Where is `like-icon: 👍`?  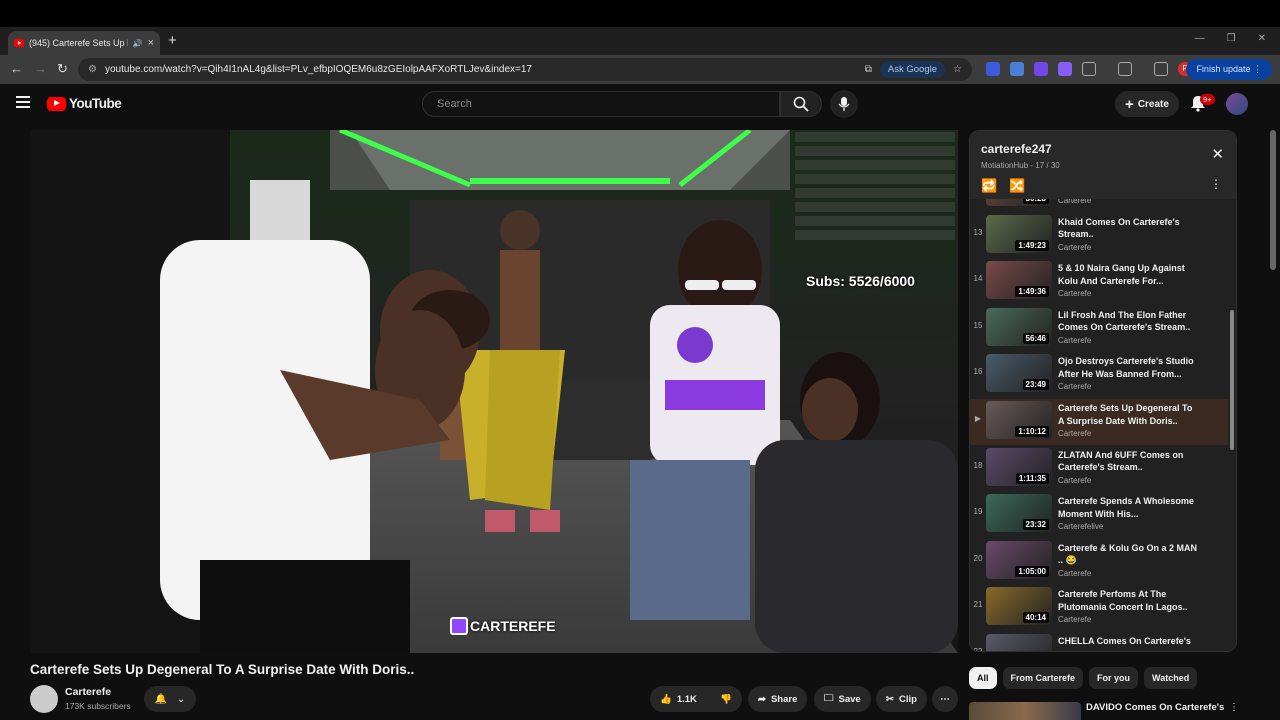
like-icon: 👍 is located at coordinates (666, 699).